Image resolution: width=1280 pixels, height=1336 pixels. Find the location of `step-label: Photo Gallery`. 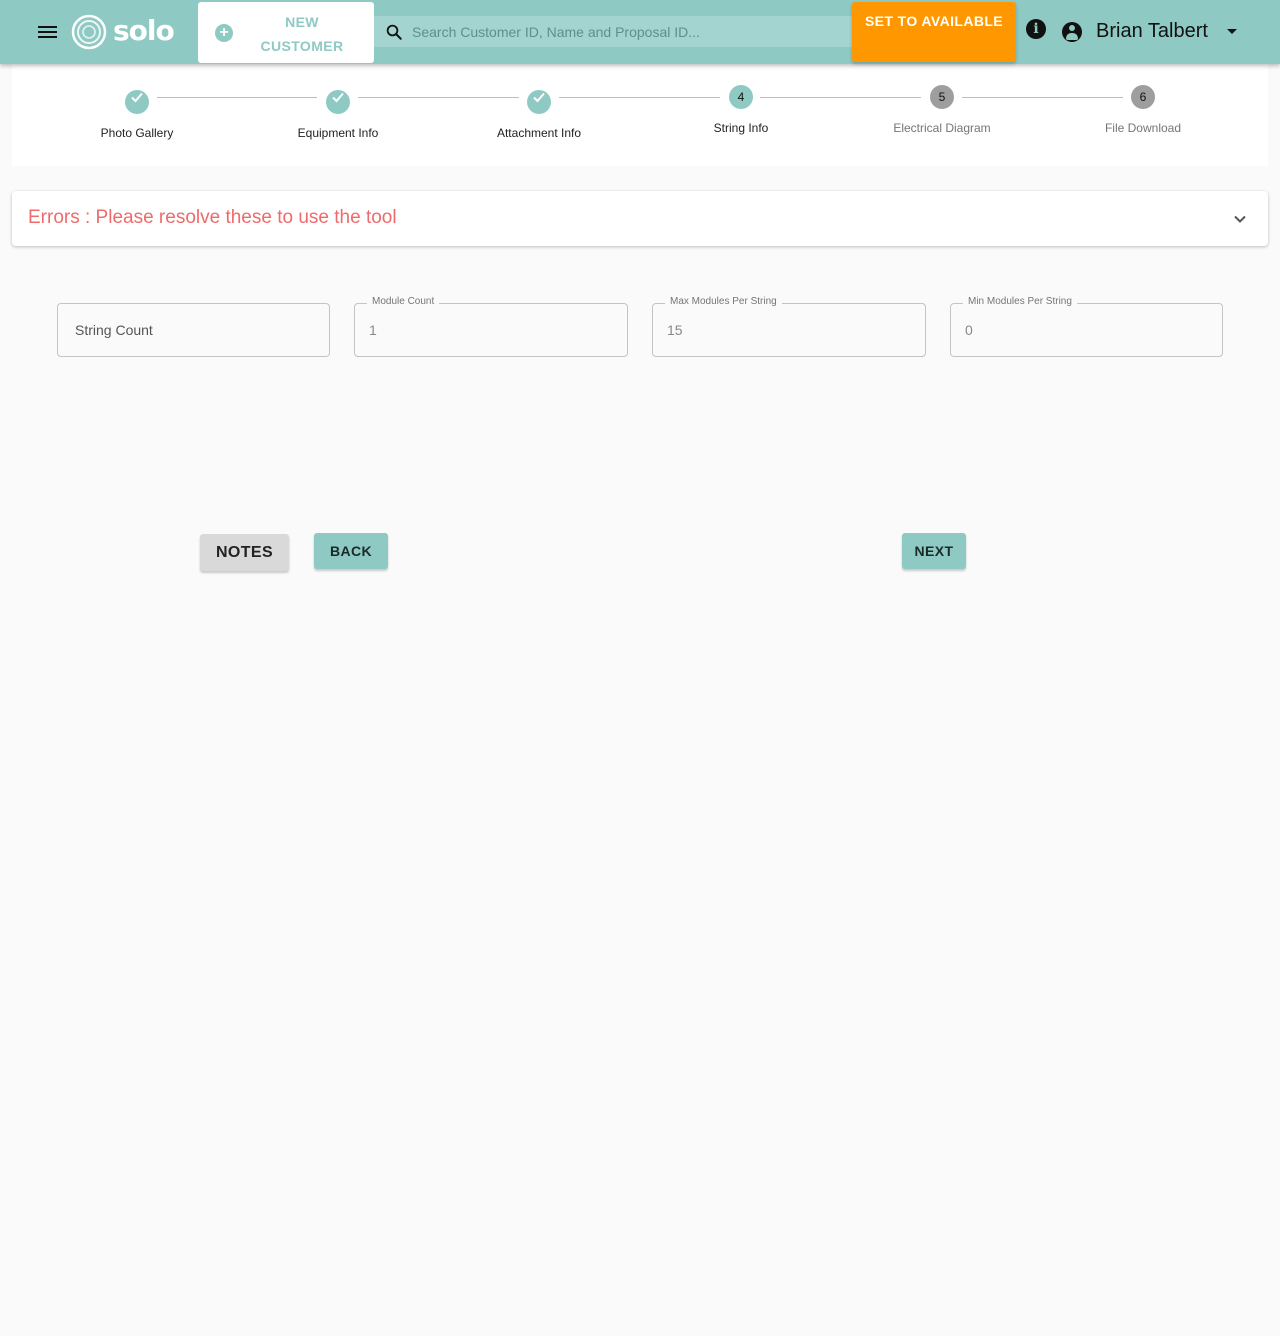

step-label: Photo Gallery is located at coordinates (137, 133).